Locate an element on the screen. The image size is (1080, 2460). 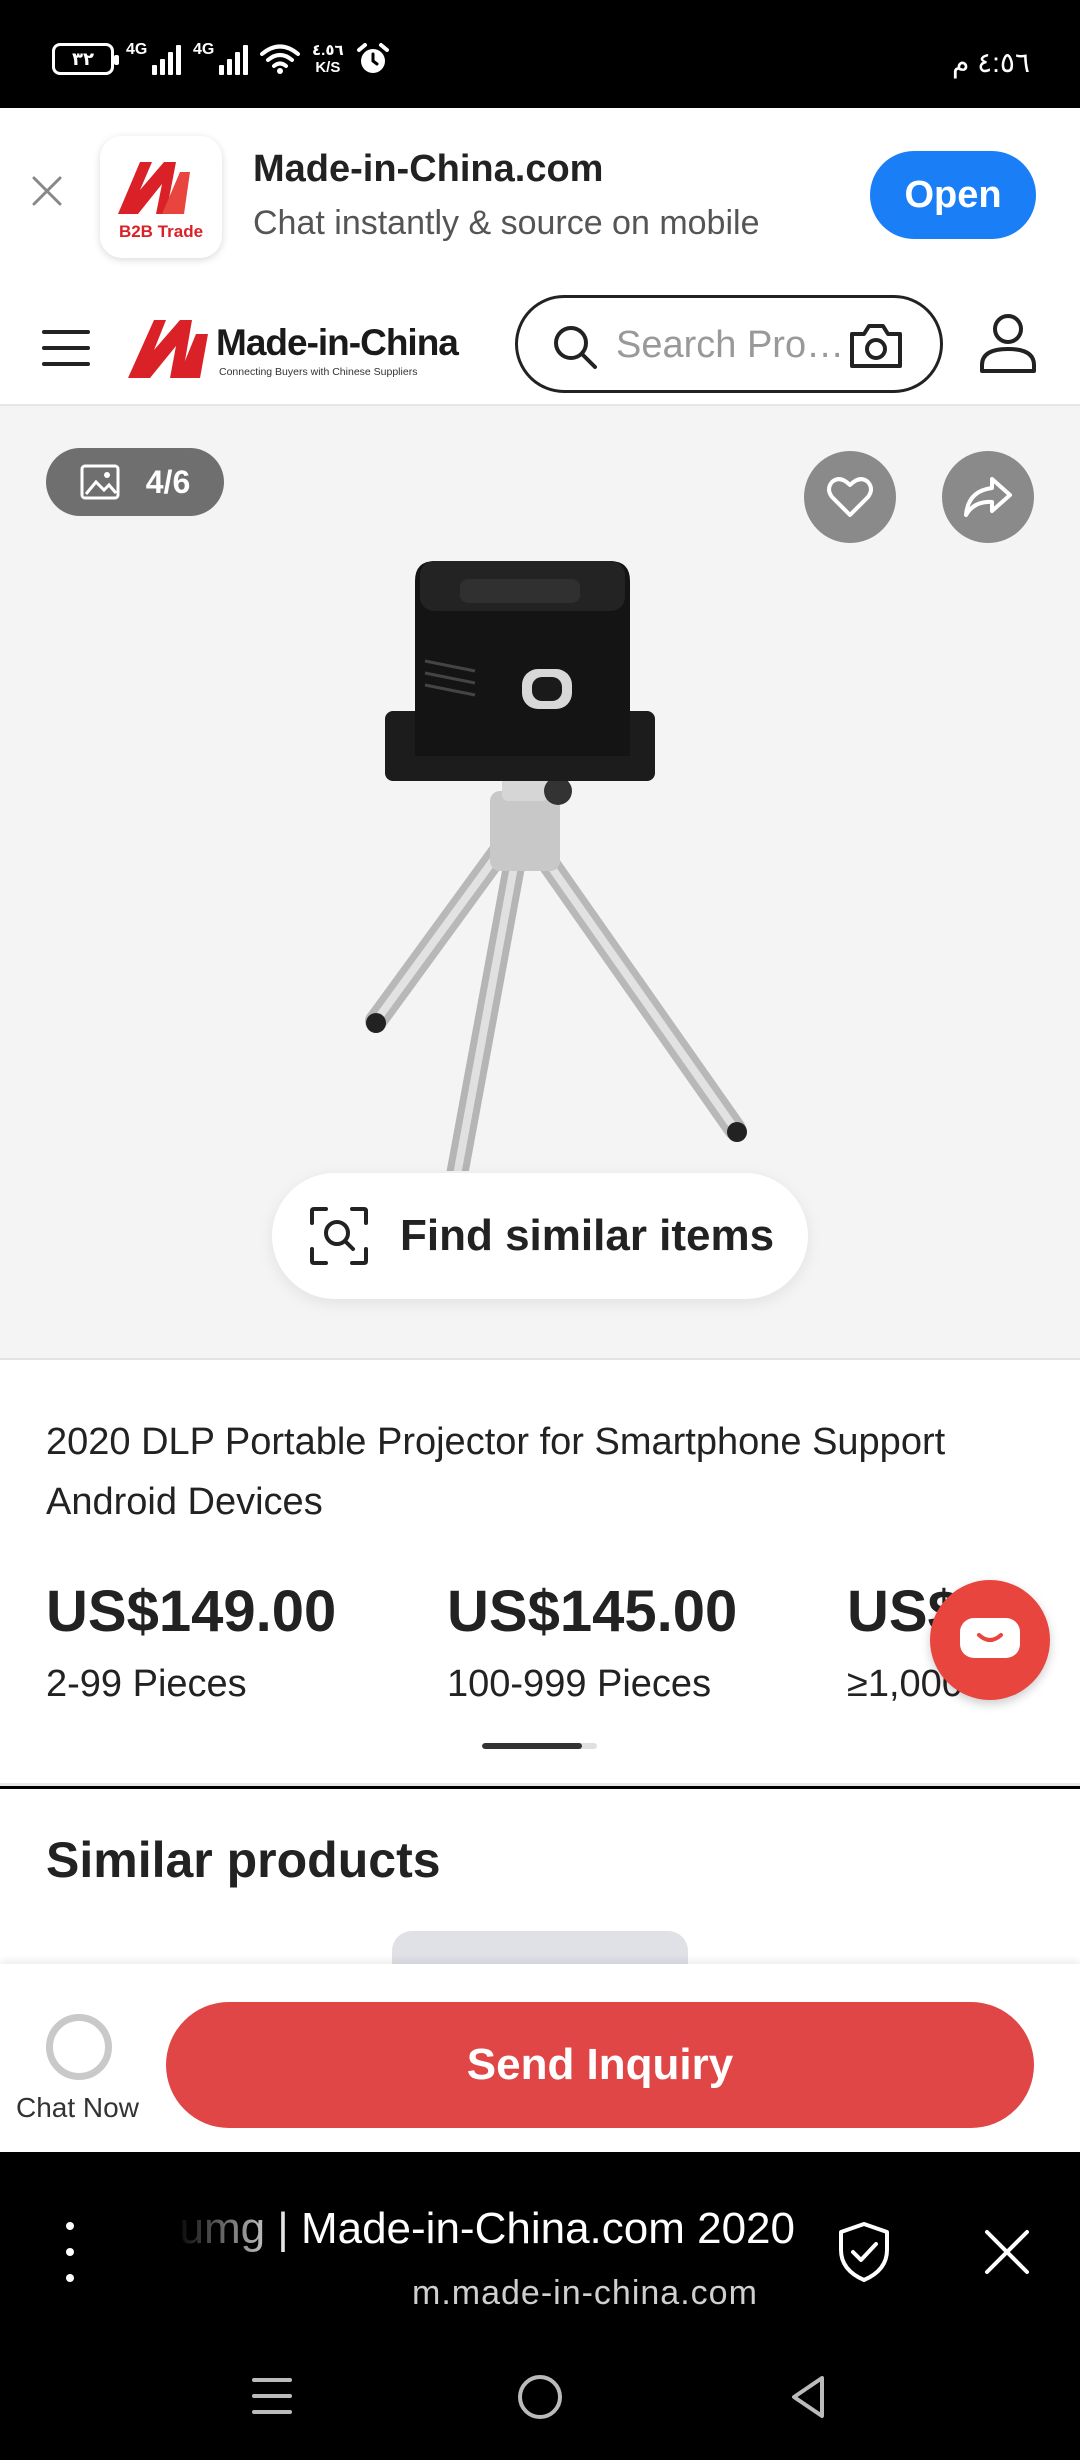
bottom-action-bar: Chat Now Send Inquiry is located at coordinates (540, 2058).